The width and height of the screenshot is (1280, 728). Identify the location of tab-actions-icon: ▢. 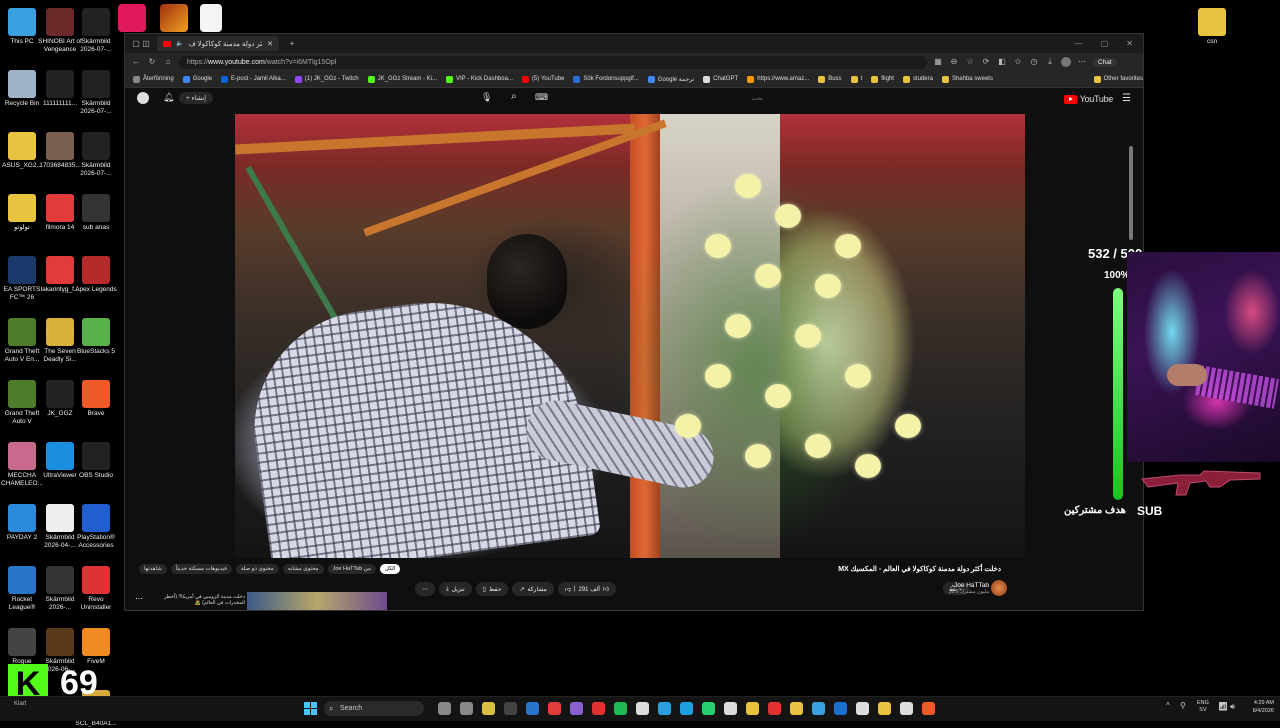
(136, 44).